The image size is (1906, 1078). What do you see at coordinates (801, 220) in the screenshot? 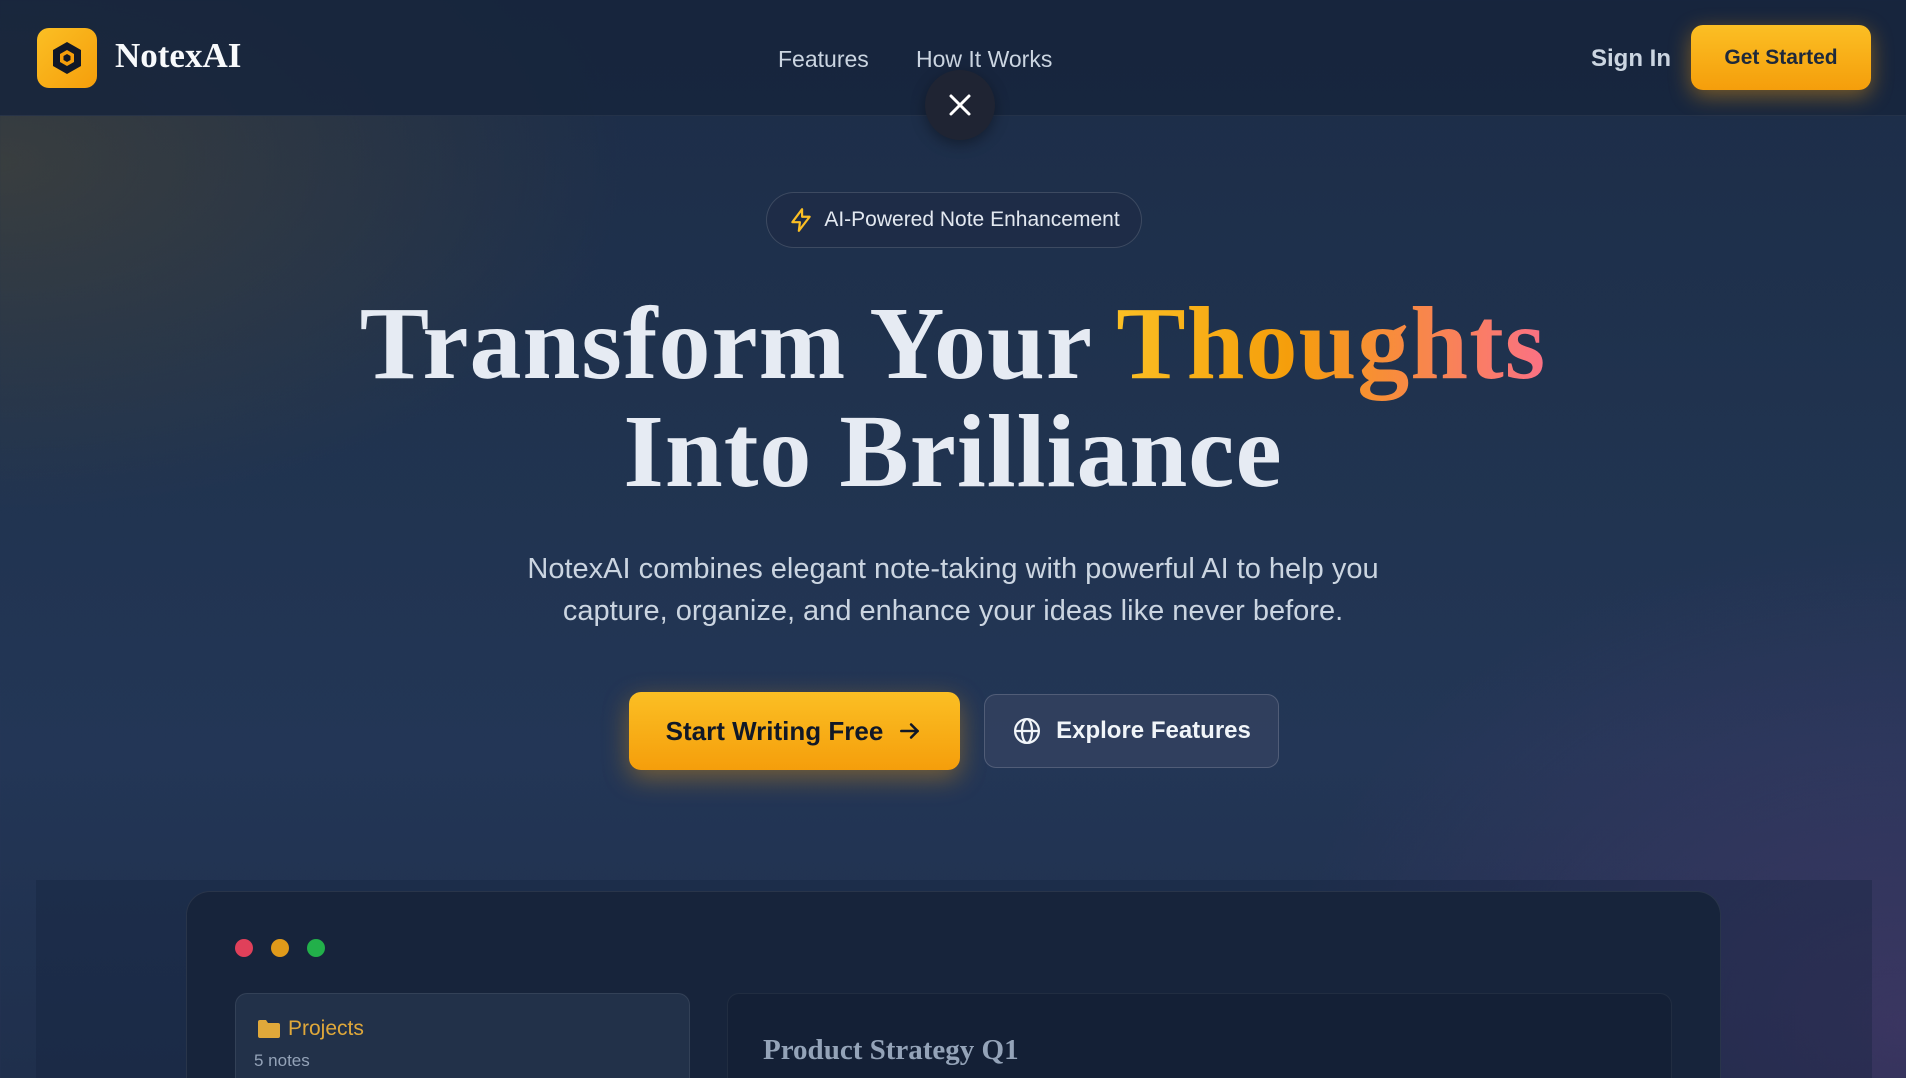
I see `lightning-icon` at bounding box center [801, 220].